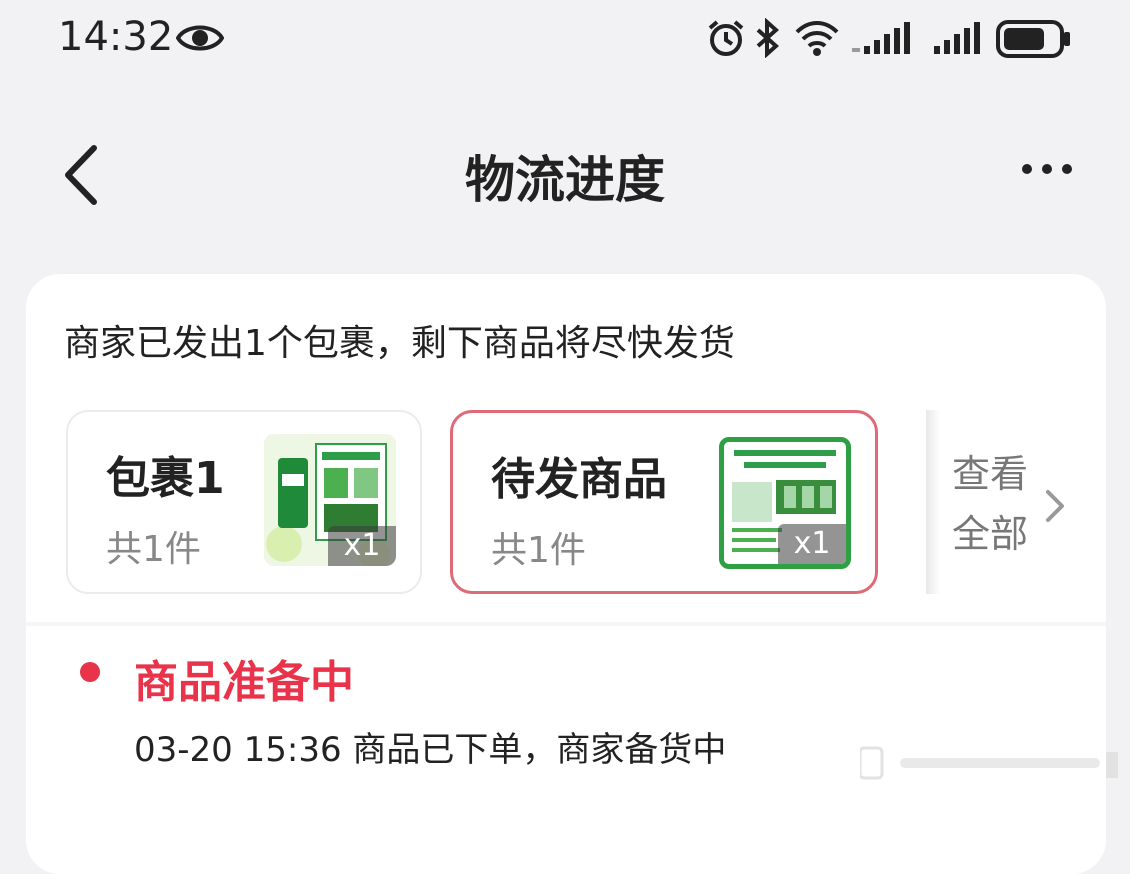  I want to click on more-icon, so click(1048, 170).